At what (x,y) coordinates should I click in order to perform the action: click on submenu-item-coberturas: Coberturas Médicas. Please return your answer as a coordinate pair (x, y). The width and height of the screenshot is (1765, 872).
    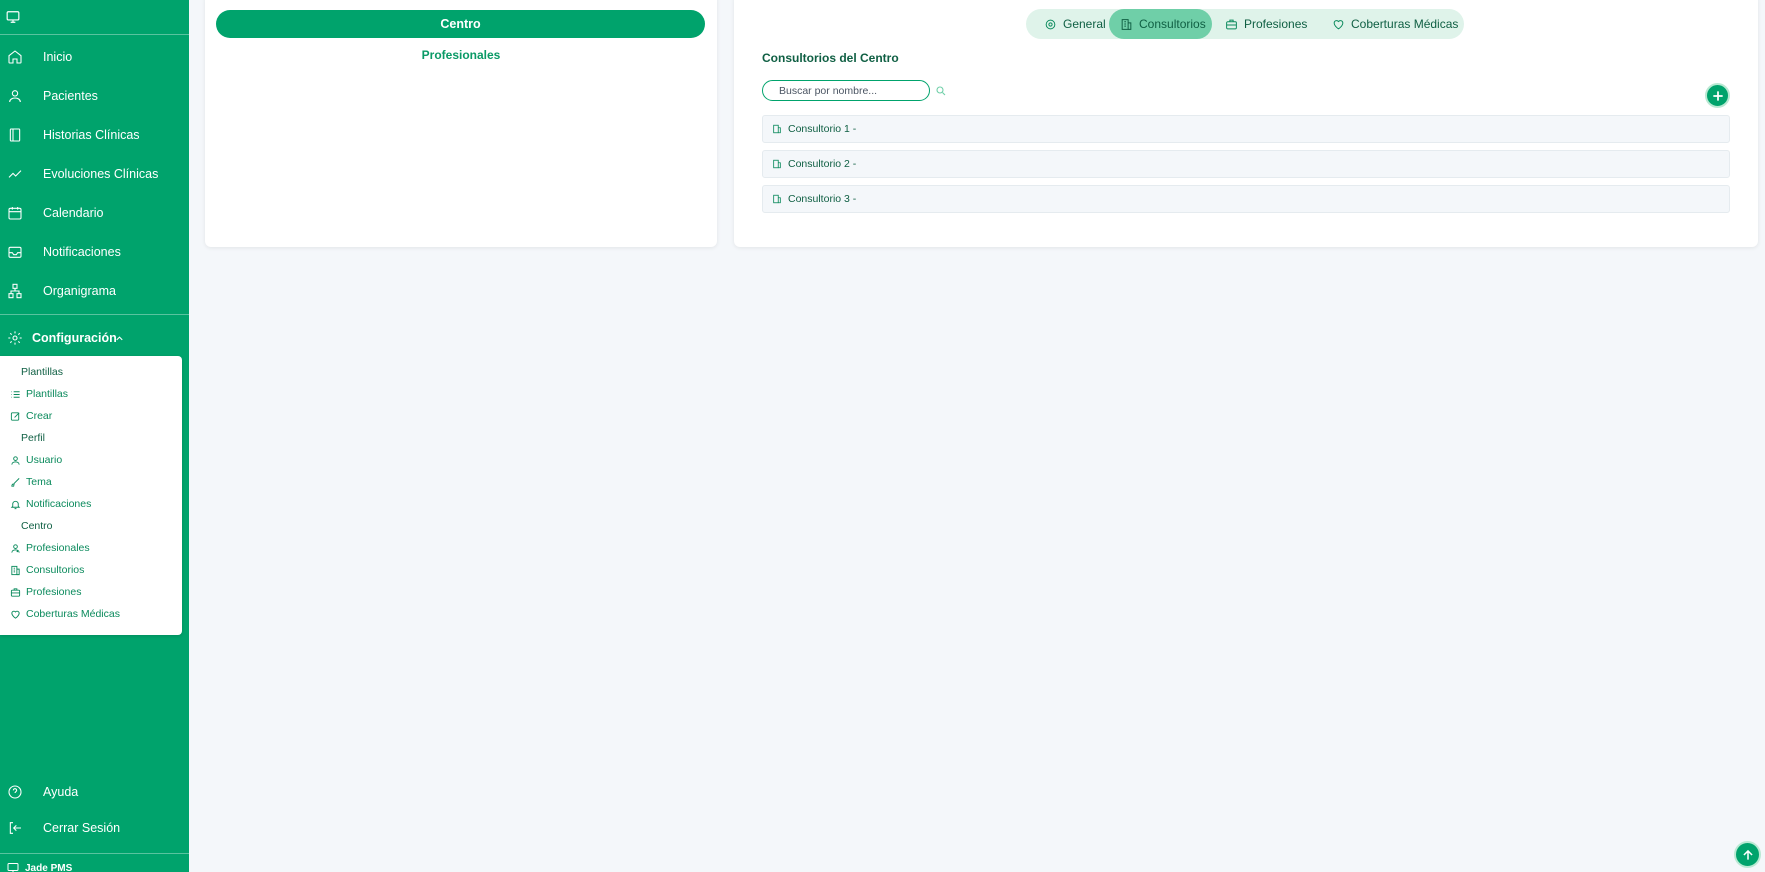
    Looking at the image, I should click on (91, 614).